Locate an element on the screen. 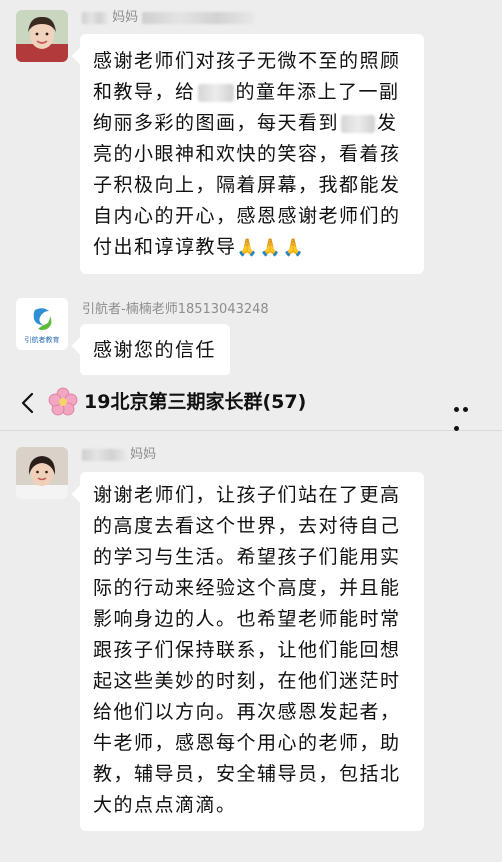 The image size is (502, 862). pray-emoji: 🙏🙏🙏 is located at coordinates (271, 248).